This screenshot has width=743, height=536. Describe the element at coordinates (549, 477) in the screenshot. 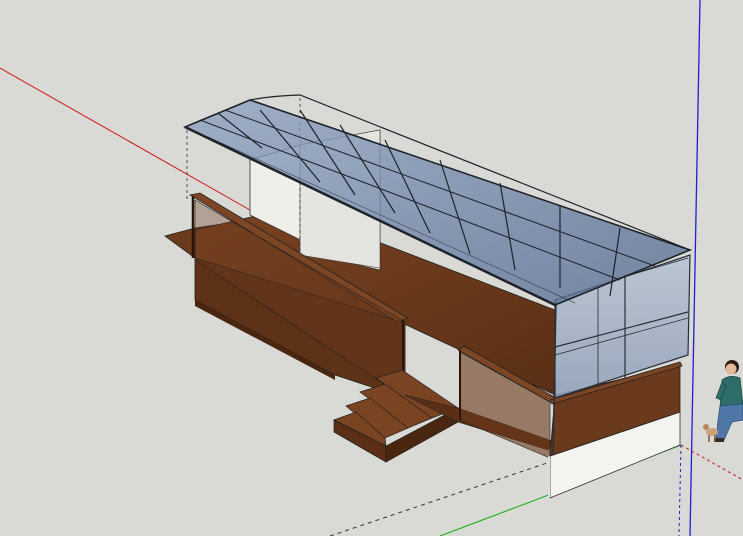

I see `white-base-side` at that location.